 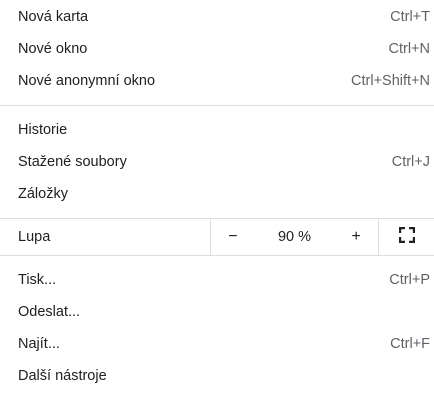 What do you see at coordinates (217, 376) in the screenshot?
I see `menu-item-more-tools: Další nástroje` at bounding box center [217, 376].